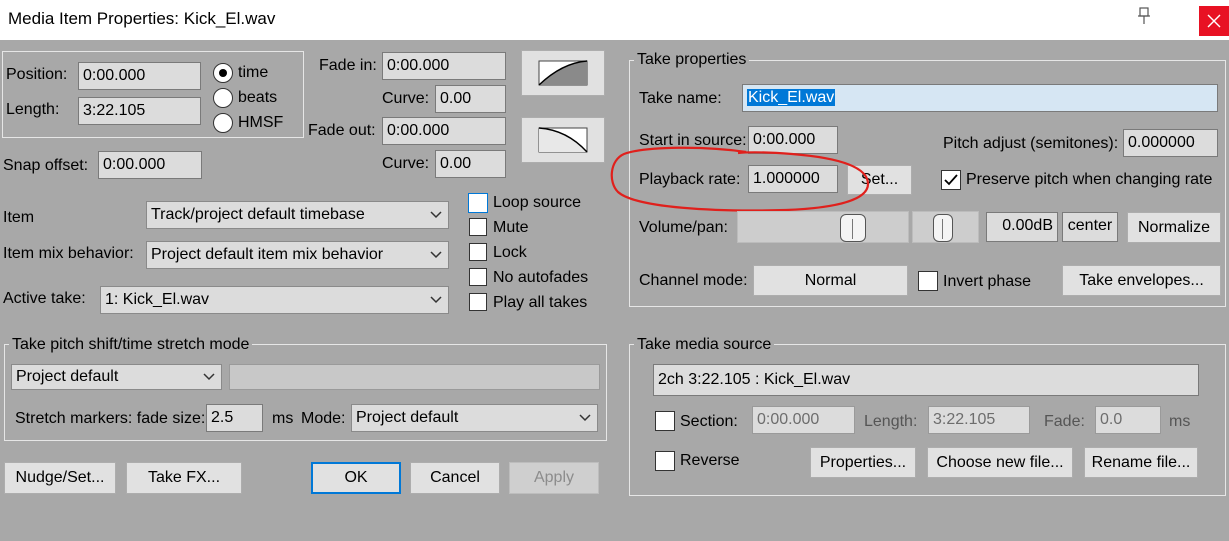 The width and height of the screenshot is (1229, 541). Describe the element at coordinates (406, 163) in the screenshot. I see `fade-out-curve-label: Curve:` at that location.